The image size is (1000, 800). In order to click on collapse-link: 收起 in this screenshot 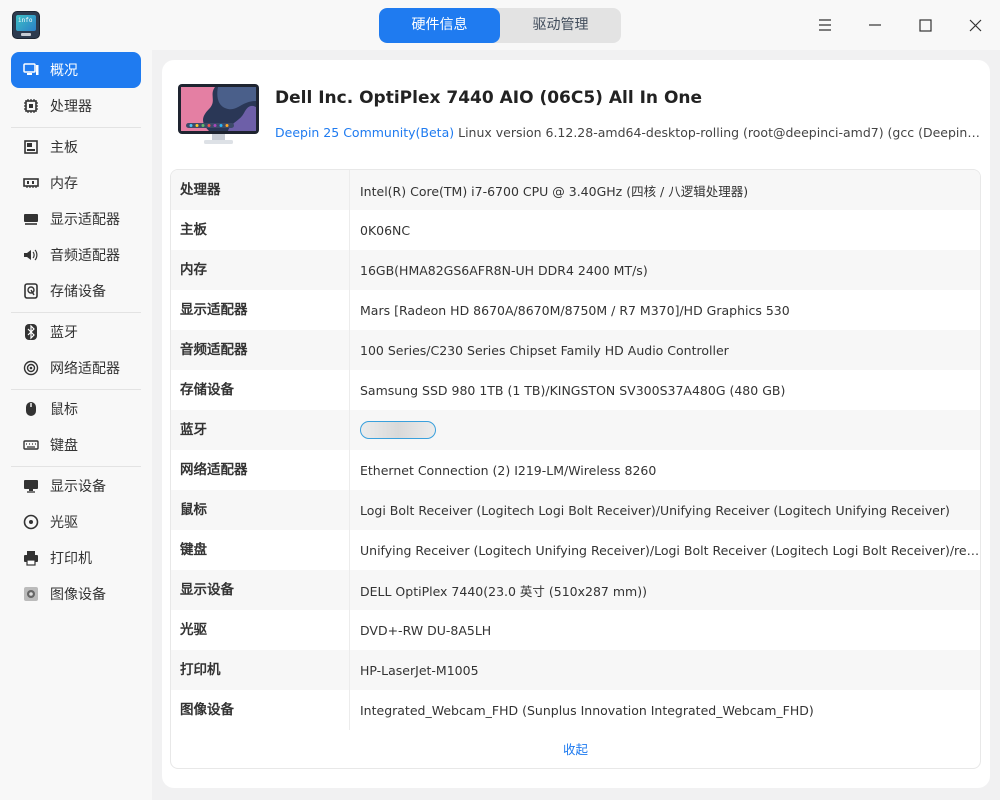, I will do `click(575, 749)`.